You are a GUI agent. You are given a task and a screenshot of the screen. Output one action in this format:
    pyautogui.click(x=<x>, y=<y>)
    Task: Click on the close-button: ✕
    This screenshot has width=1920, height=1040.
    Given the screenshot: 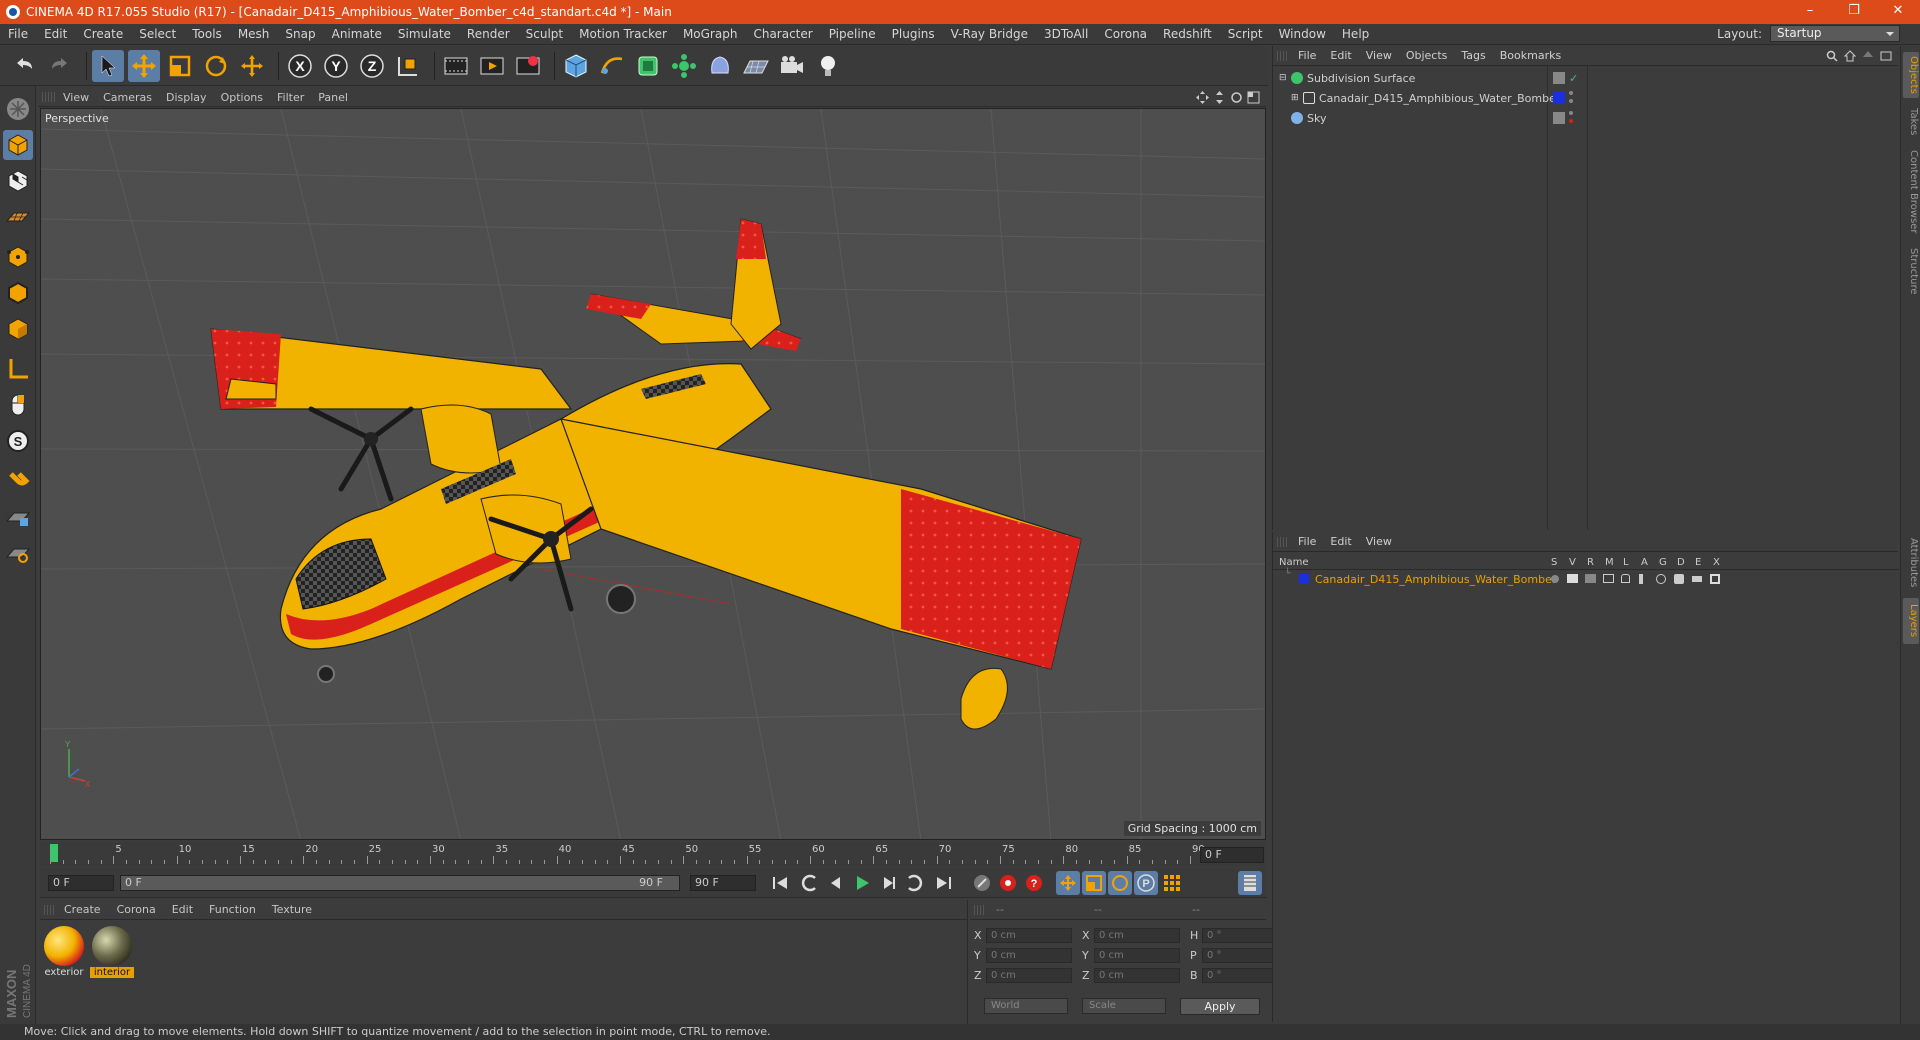 What is the action you would take?
    pyautogui.click(x=1898, y=12)
    